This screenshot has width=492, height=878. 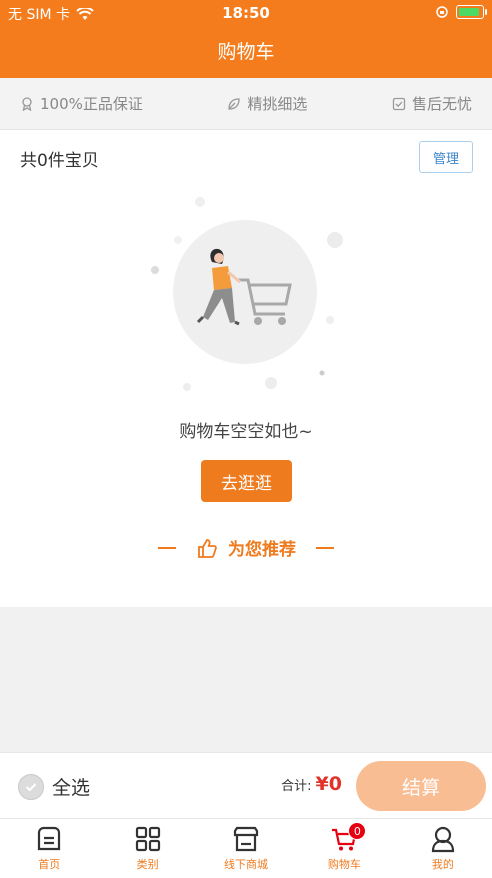 I want to click on guarantee-label: 售后无忧, so click(x=441, y=104).